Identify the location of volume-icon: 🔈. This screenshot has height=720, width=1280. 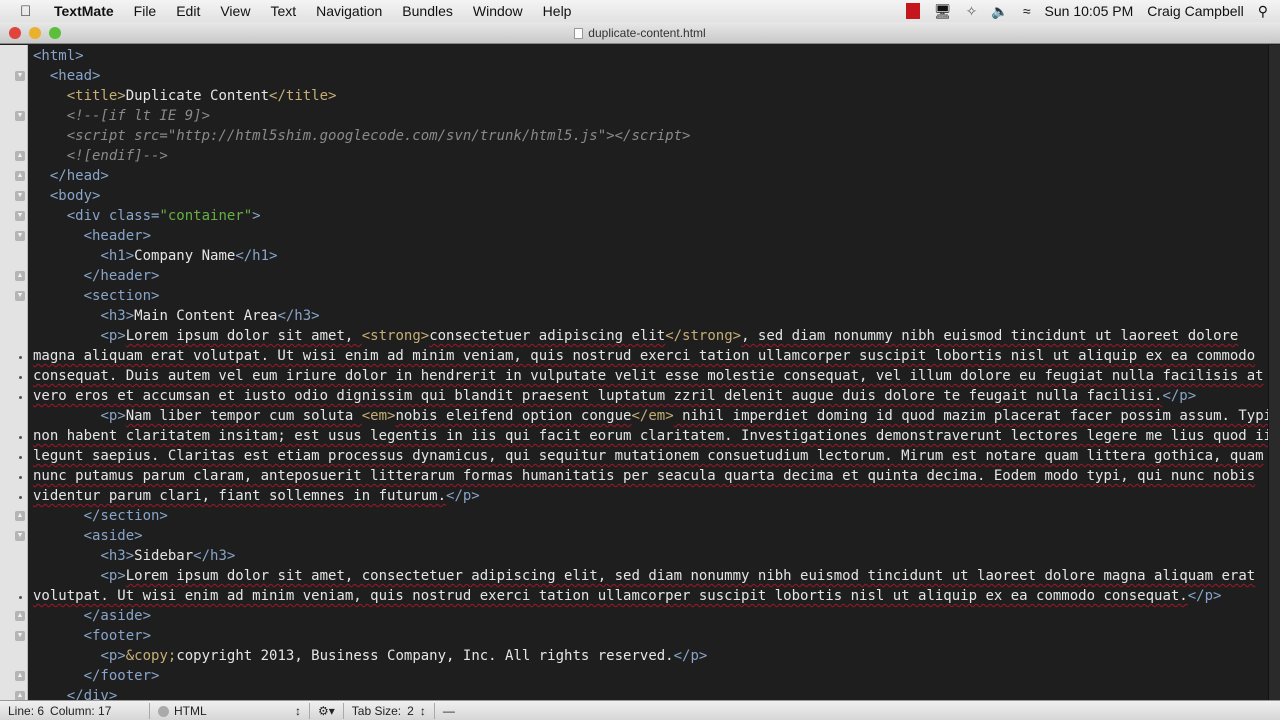
(999, 11).